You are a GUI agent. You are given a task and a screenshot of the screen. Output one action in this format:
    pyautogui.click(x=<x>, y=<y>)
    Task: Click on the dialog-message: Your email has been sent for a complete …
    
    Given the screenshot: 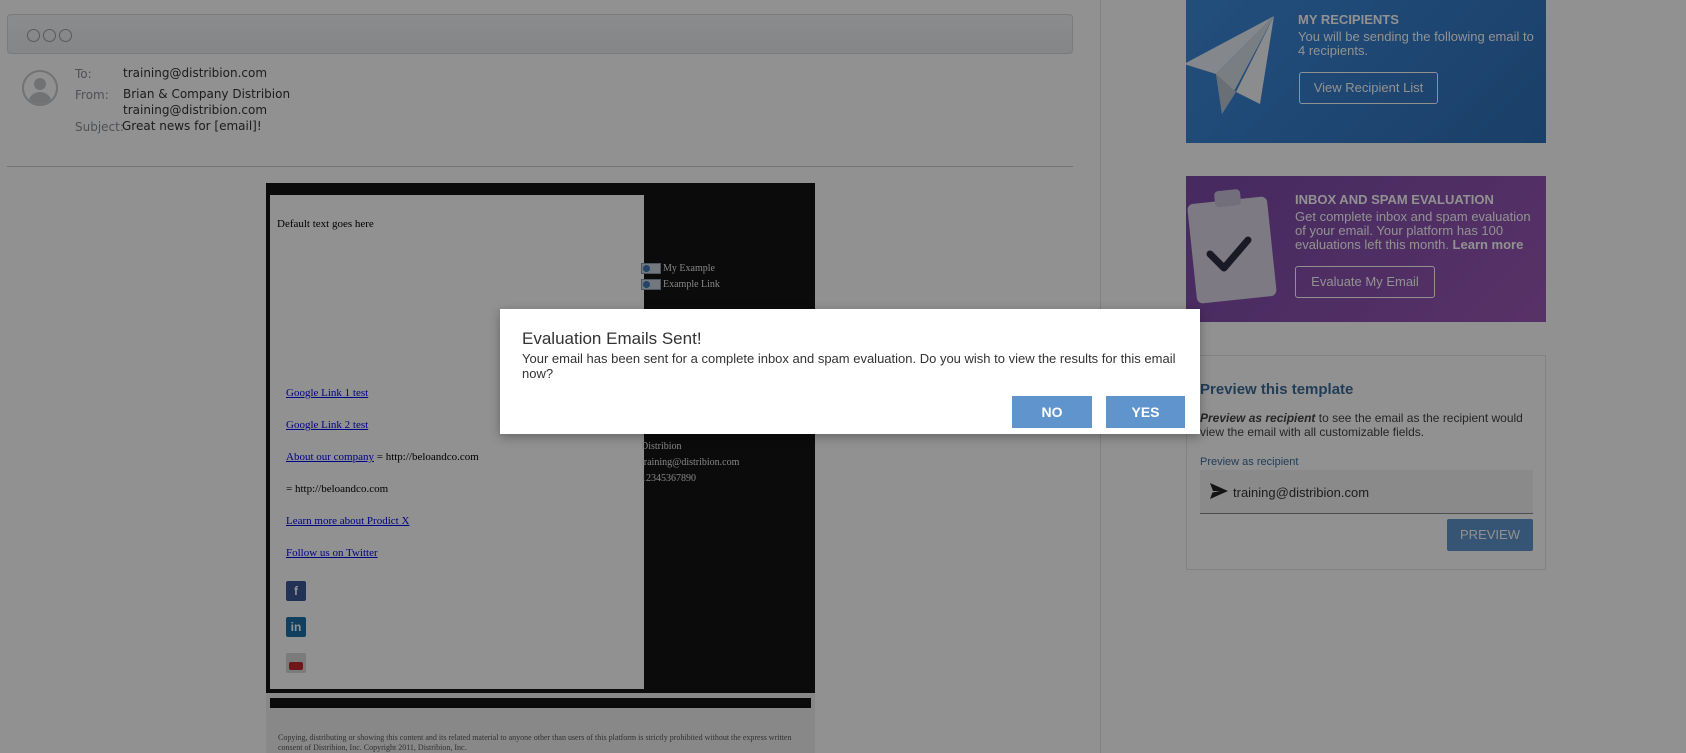 What is the action you would take?
    pyautogui.click(x=849, y=366)
    